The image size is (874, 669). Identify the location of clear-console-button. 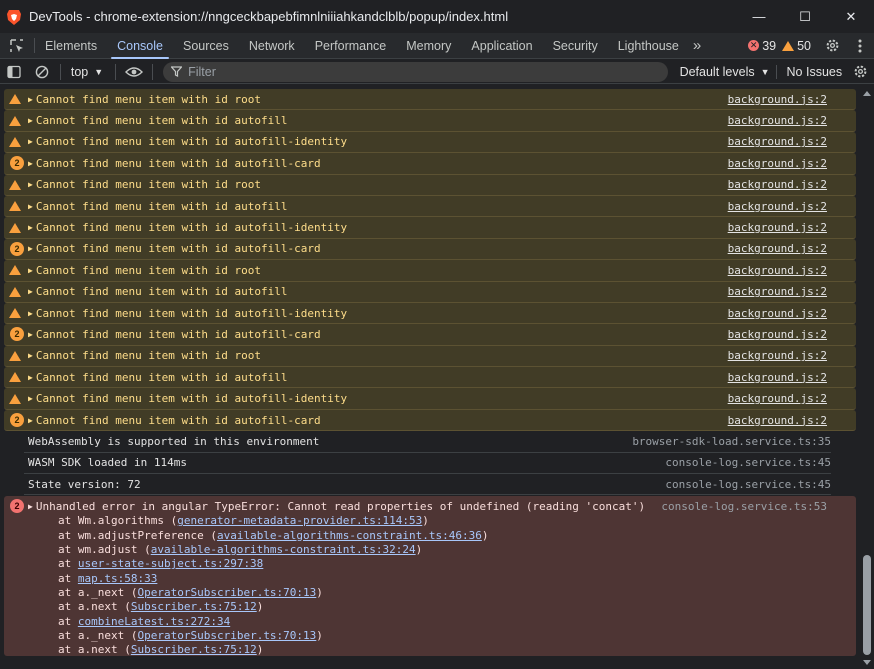
(42, 72).